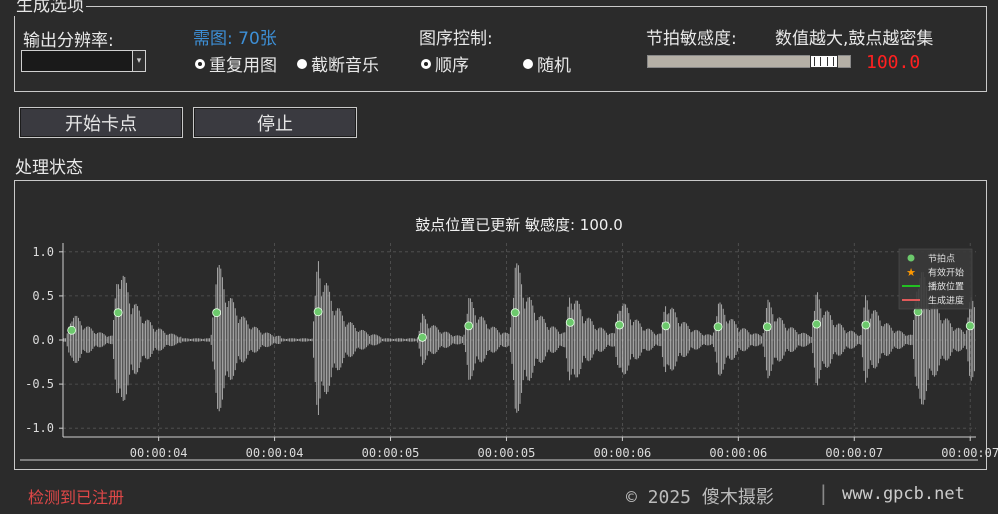  Describe the element at coordinates (824, 61) in the screenshot. I see `slider-thumb` at that location.